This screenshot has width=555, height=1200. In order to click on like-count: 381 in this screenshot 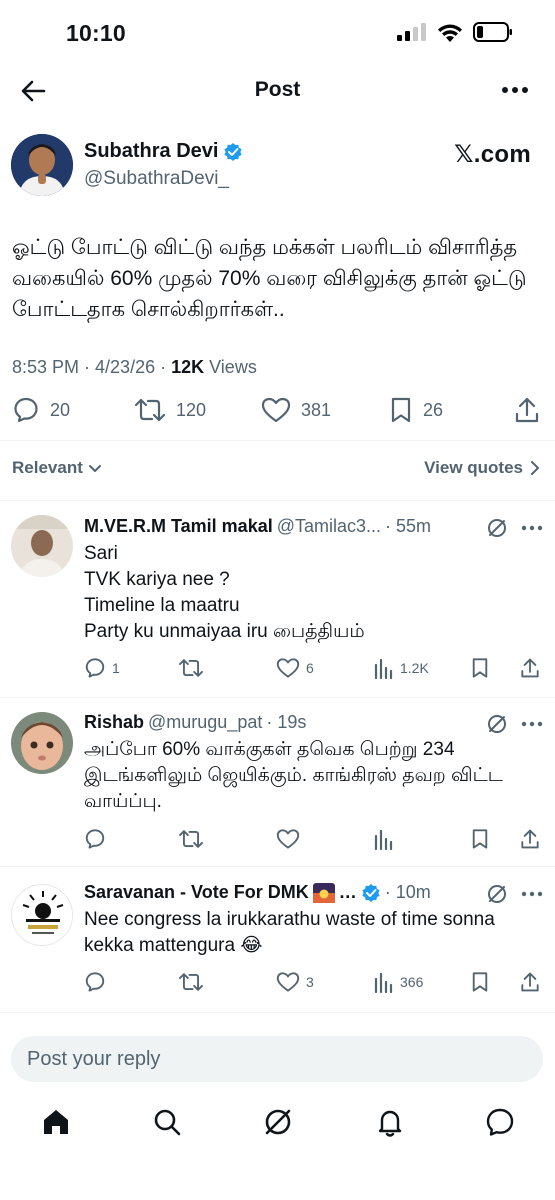, I will do `click(316, 409)`.